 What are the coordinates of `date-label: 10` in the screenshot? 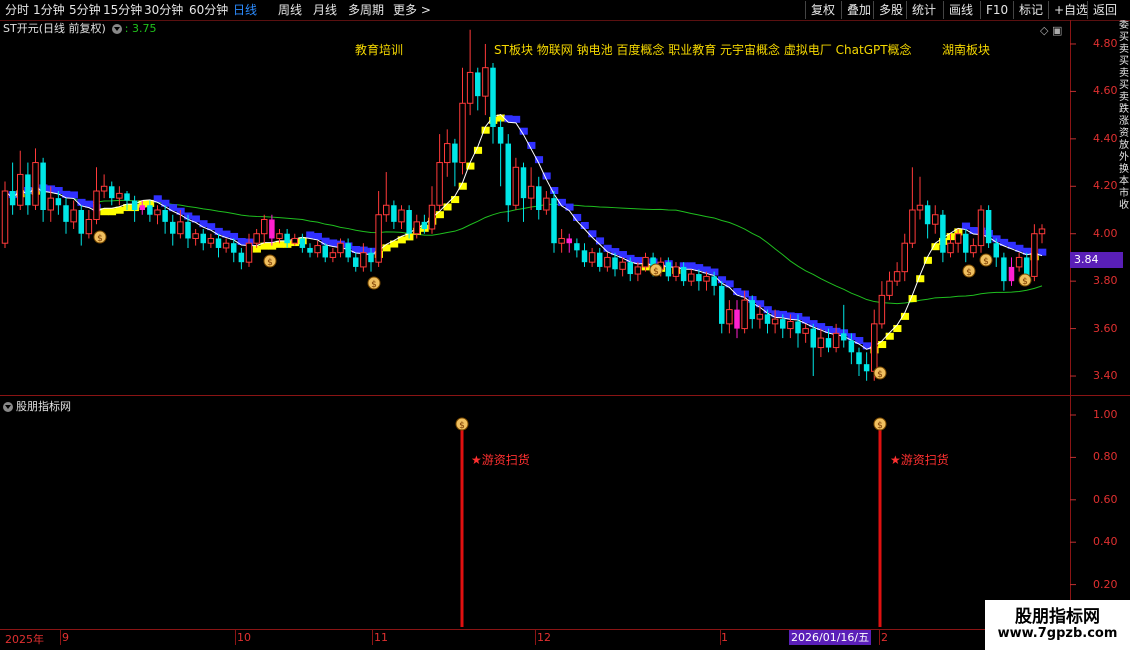 It's located at (244, 637).